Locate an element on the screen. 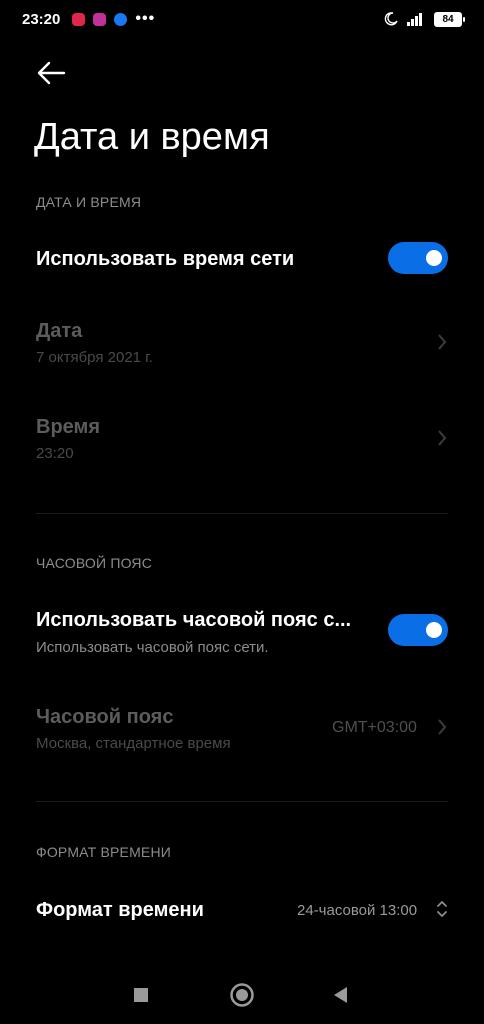 The width and height of the screenshot is (484, 1024). navigation-bar is located at coordinates (242, 996).